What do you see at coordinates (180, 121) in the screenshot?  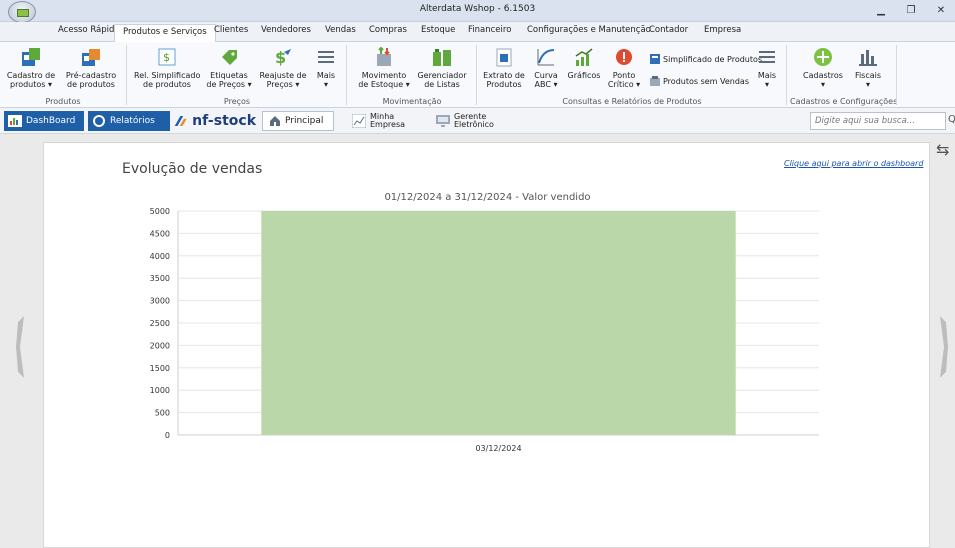 I see `nfstock-logo-icon` at bounding box center [180, 121].